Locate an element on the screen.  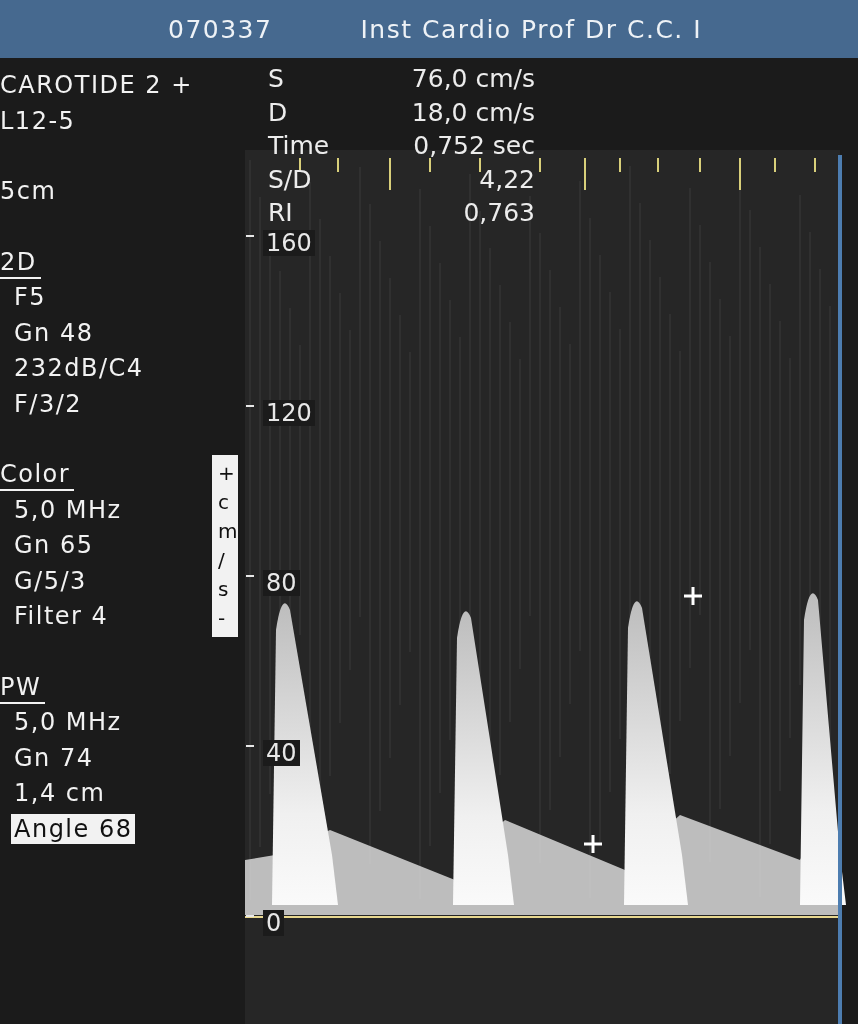
parameter-value: 1,4 cm is located at coordinates (60, 793).